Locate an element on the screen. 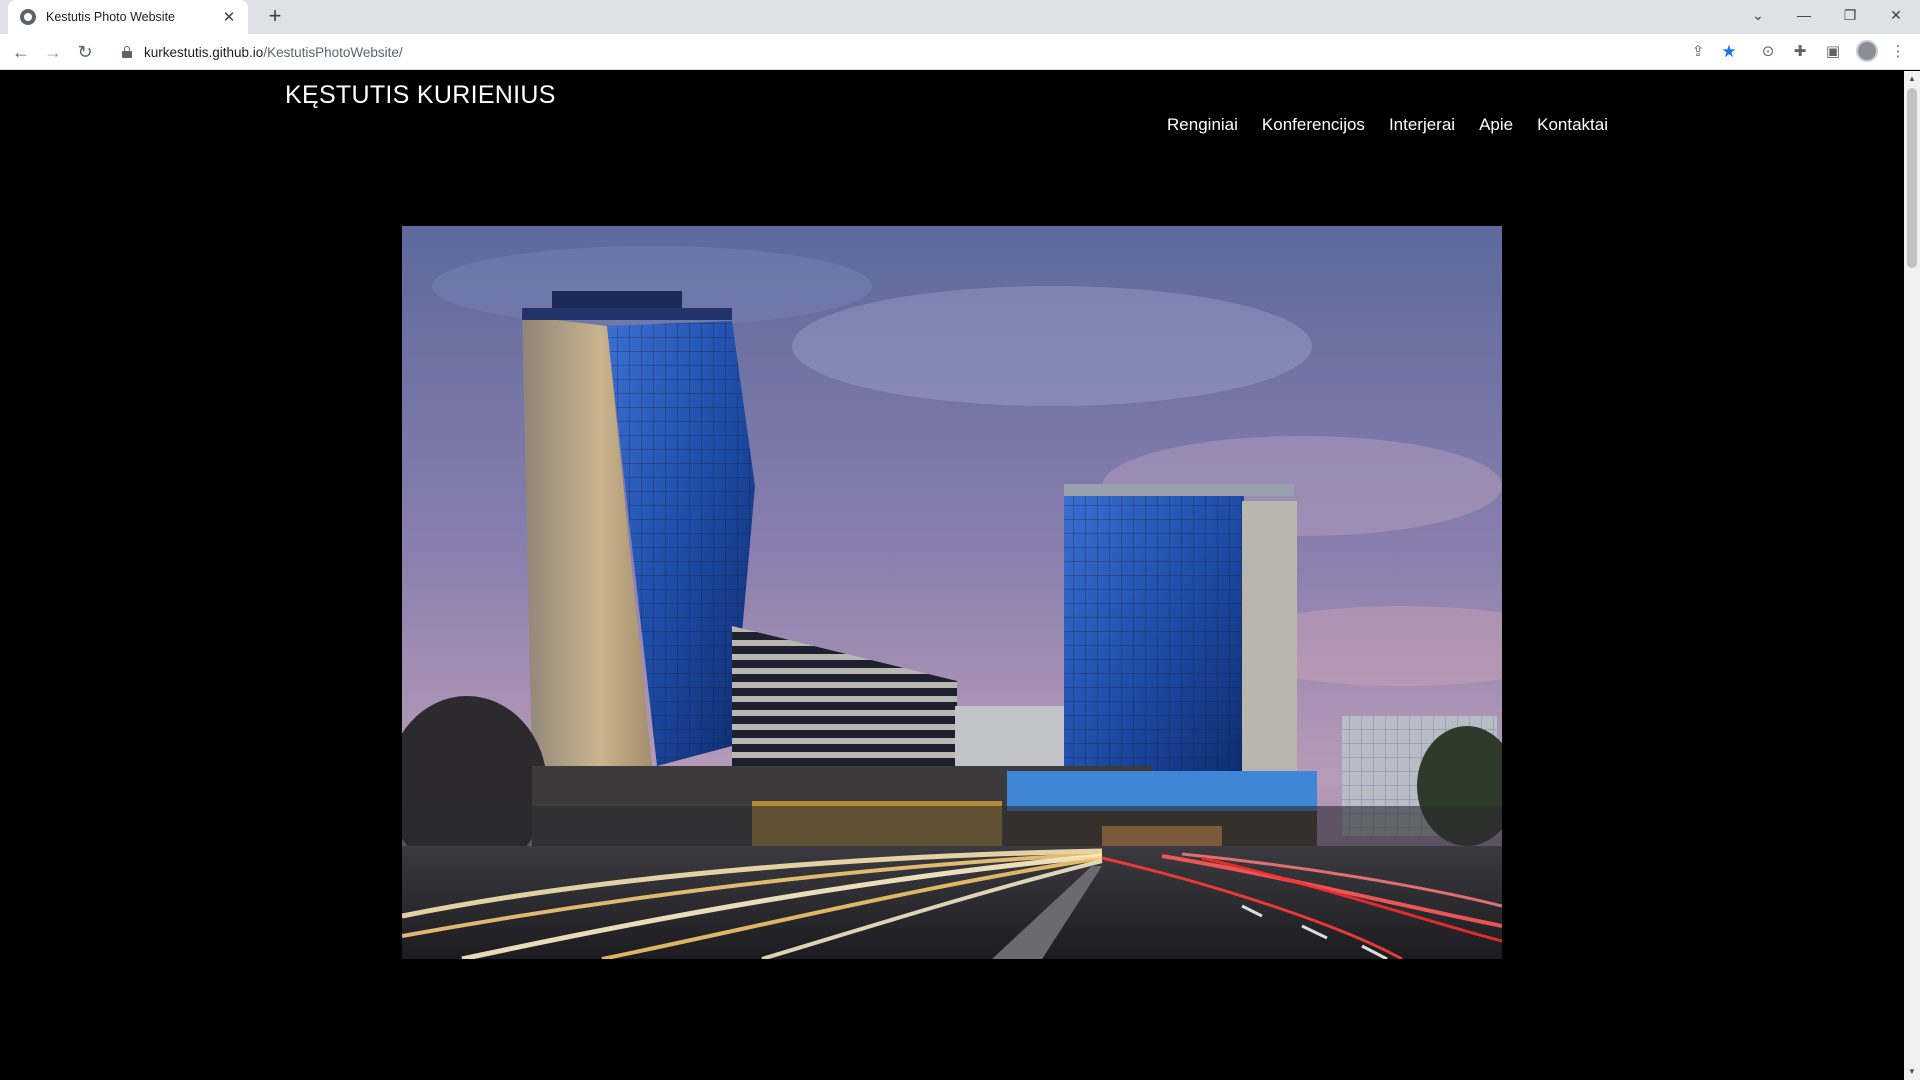 The image size is (1920, 1080). scroll-down-icon: ▼ is located at coordinates (1912, 1072).